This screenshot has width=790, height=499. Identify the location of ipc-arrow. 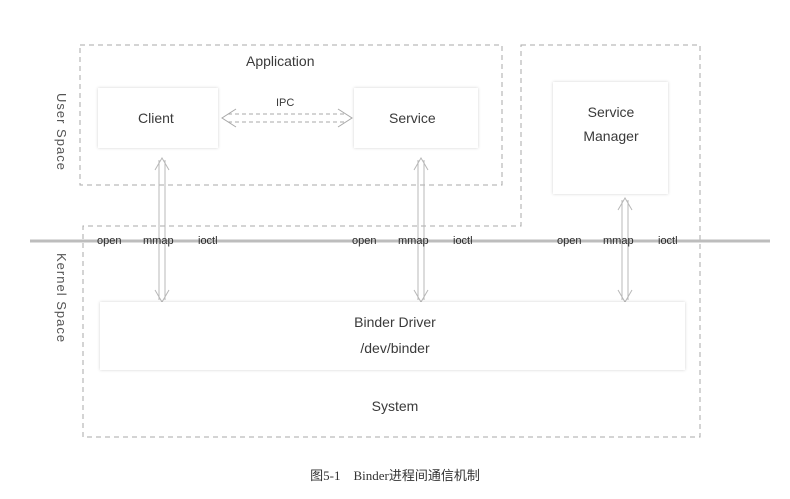
(287, 118).